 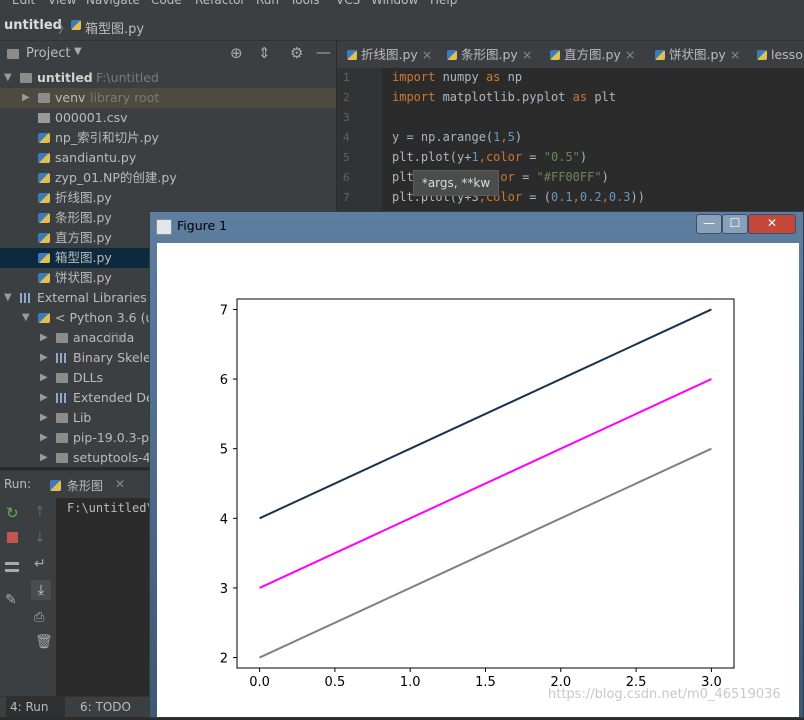 What do you see at coordinates (91, 117) in the screenshot?
I see `tree-item-label: 000001.csv` at bounding box center [91, 117].